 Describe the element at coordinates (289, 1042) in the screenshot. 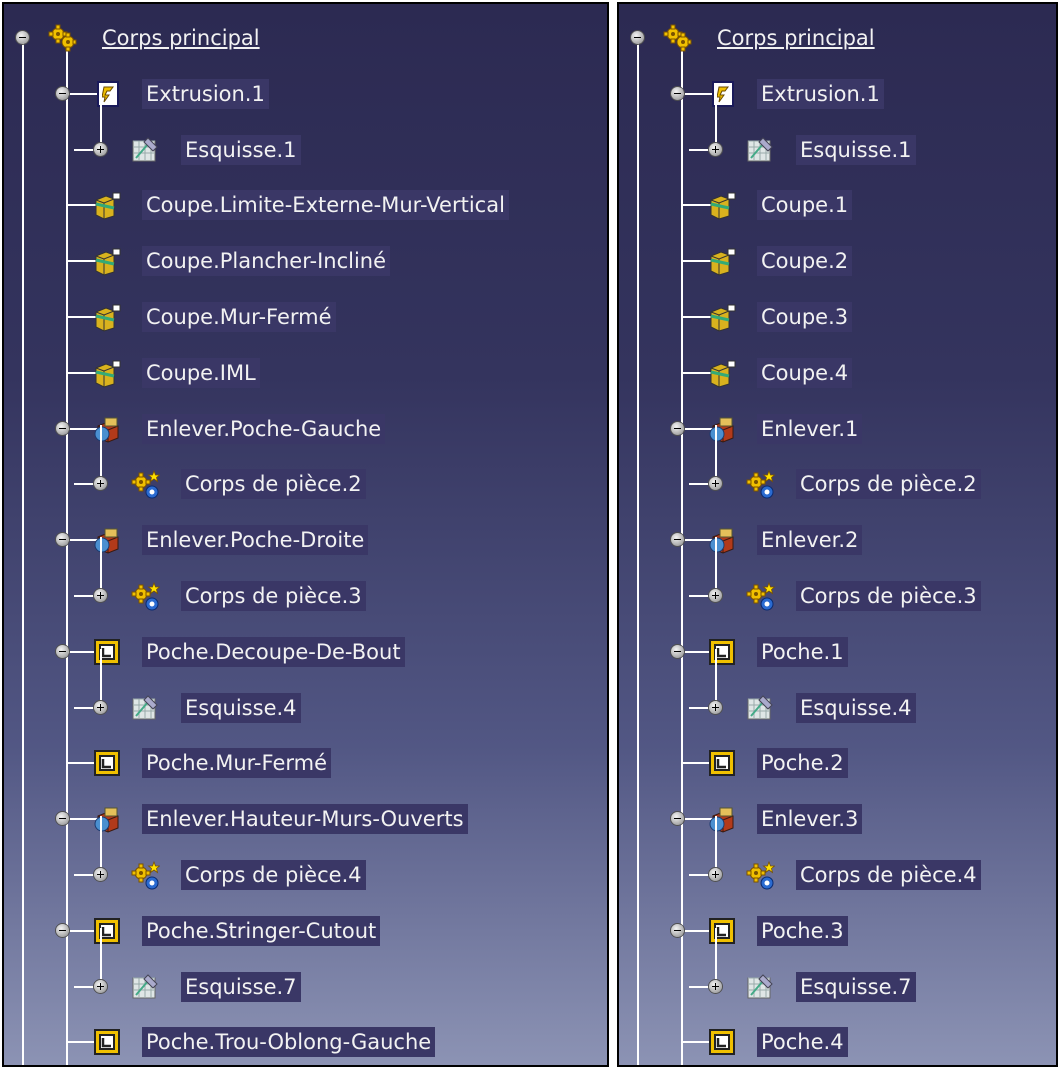

I see `tree-node-label: Poche.Trou-Oblong-Gauche` at that location.